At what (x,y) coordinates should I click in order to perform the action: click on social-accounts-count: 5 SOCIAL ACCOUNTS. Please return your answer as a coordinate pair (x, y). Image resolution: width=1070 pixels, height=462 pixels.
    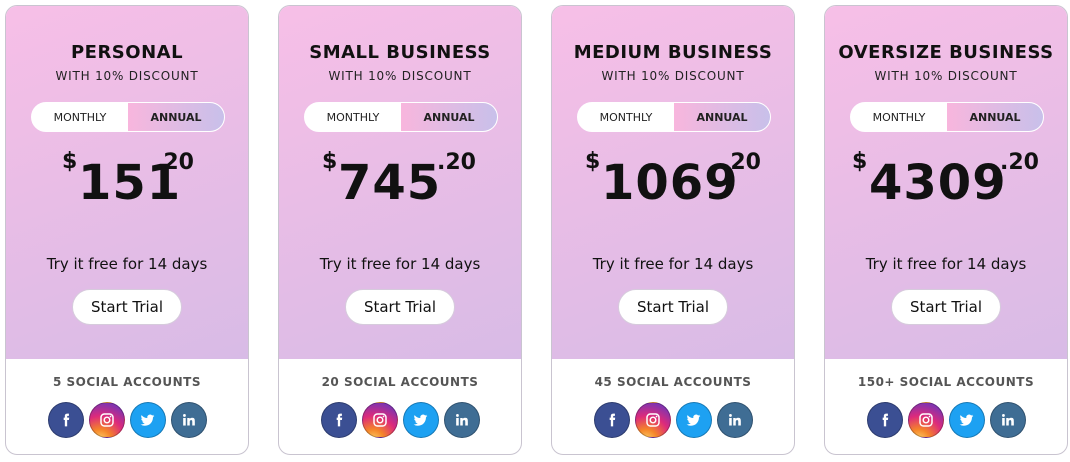
    Looking at the image, I should click on (127, 382).